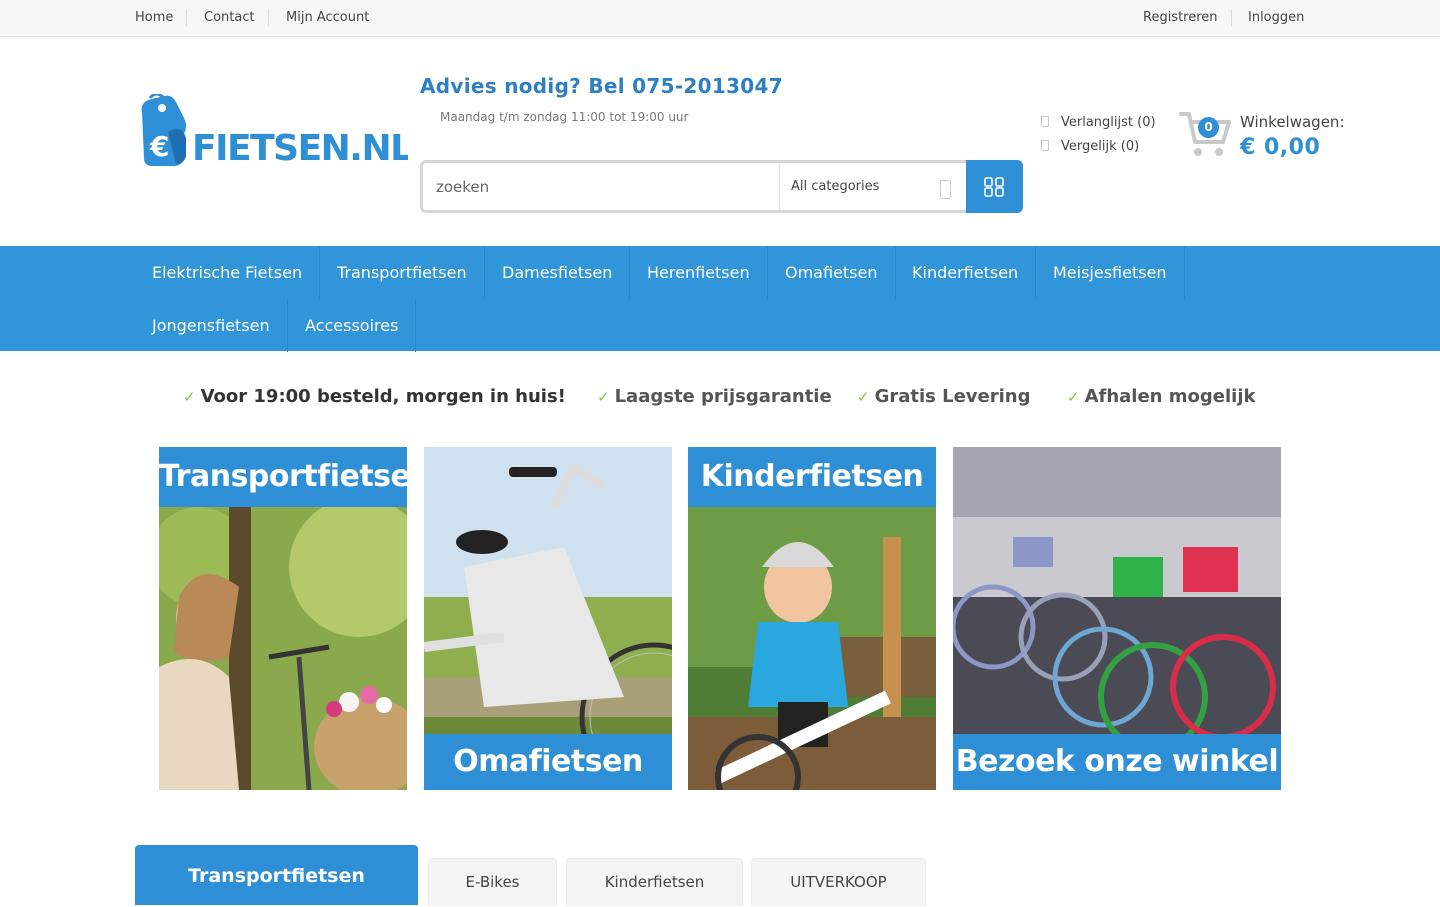 This screenshot has height=907, width=1440. I want to click on nav-item-herenfietsen: Herenfietsen, so click(699, 272).